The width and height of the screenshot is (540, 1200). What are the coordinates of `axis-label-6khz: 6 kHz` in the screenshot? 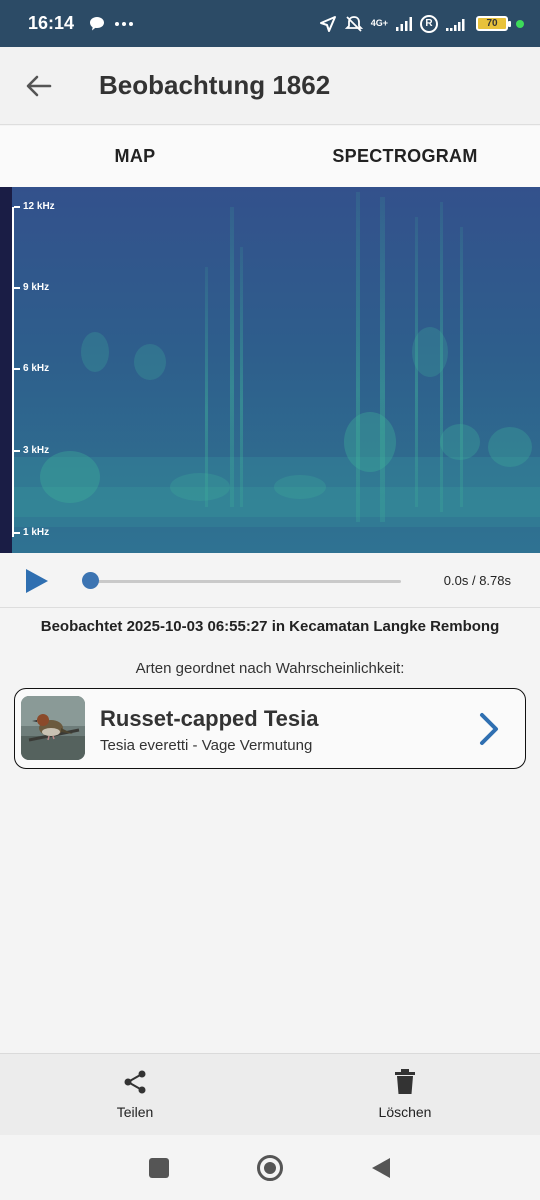 It's located at (31, 368).